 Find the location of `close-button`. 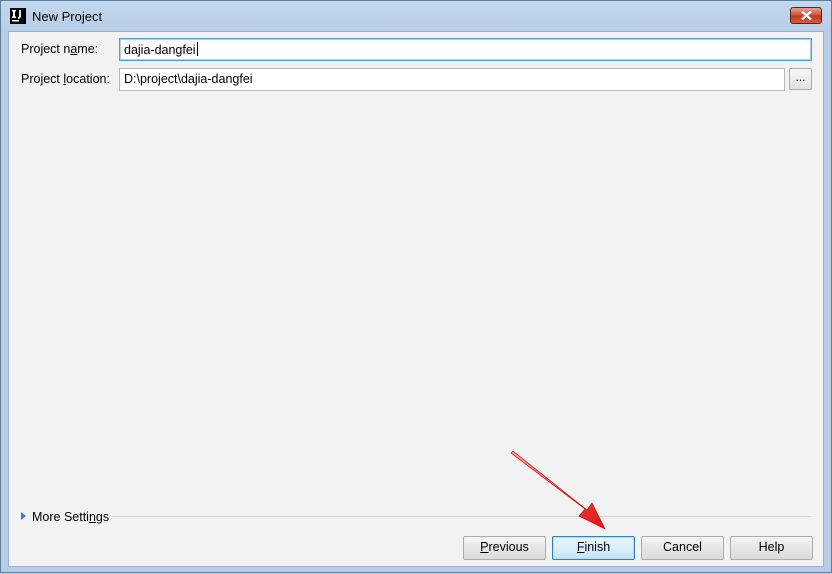

close-button is located at coordinates (806, 15).